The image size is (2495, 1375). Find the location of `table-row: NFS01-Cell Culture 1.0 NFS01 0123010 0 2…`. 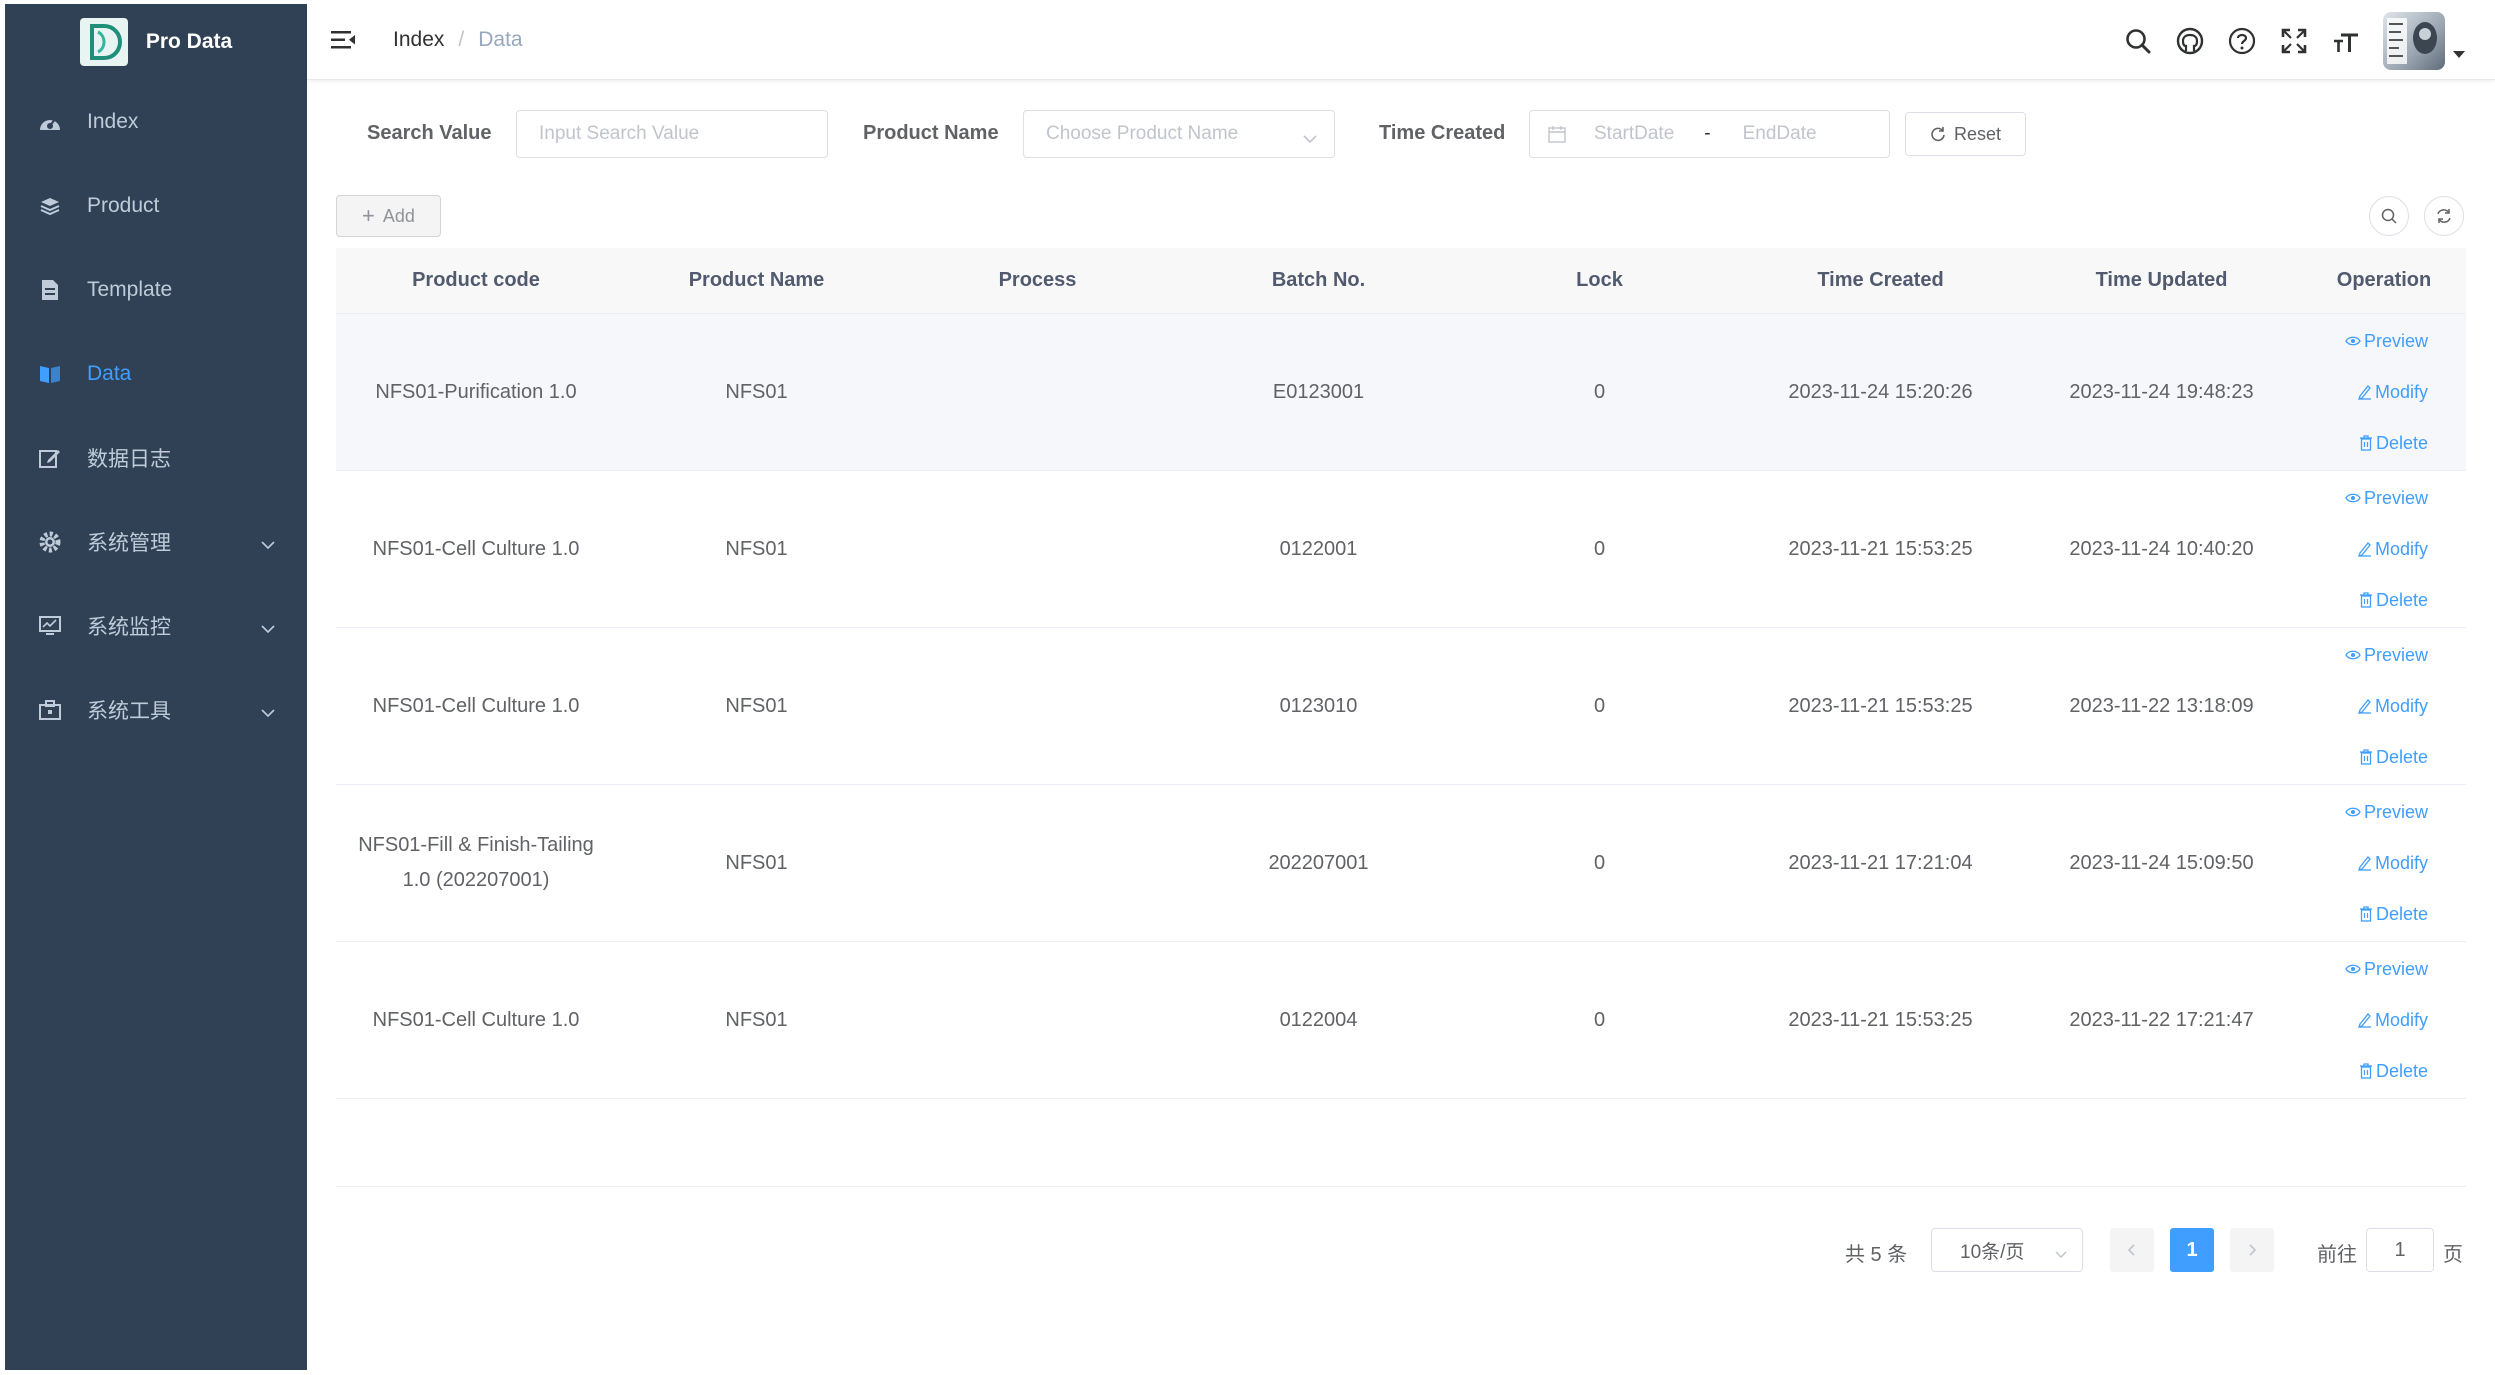

table-row: NFS01-Cell Culture 1.0 NFS01 0123010 0 2… is located at coordinates (1401, 706).